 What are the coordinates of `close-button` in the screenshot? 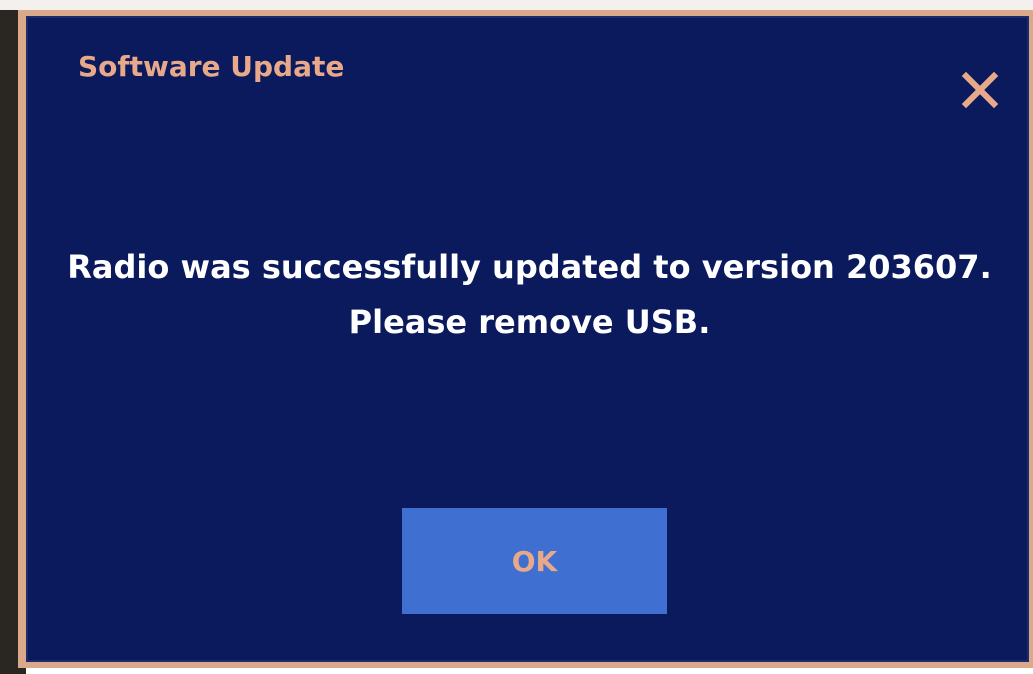 It's located at (980, 90).